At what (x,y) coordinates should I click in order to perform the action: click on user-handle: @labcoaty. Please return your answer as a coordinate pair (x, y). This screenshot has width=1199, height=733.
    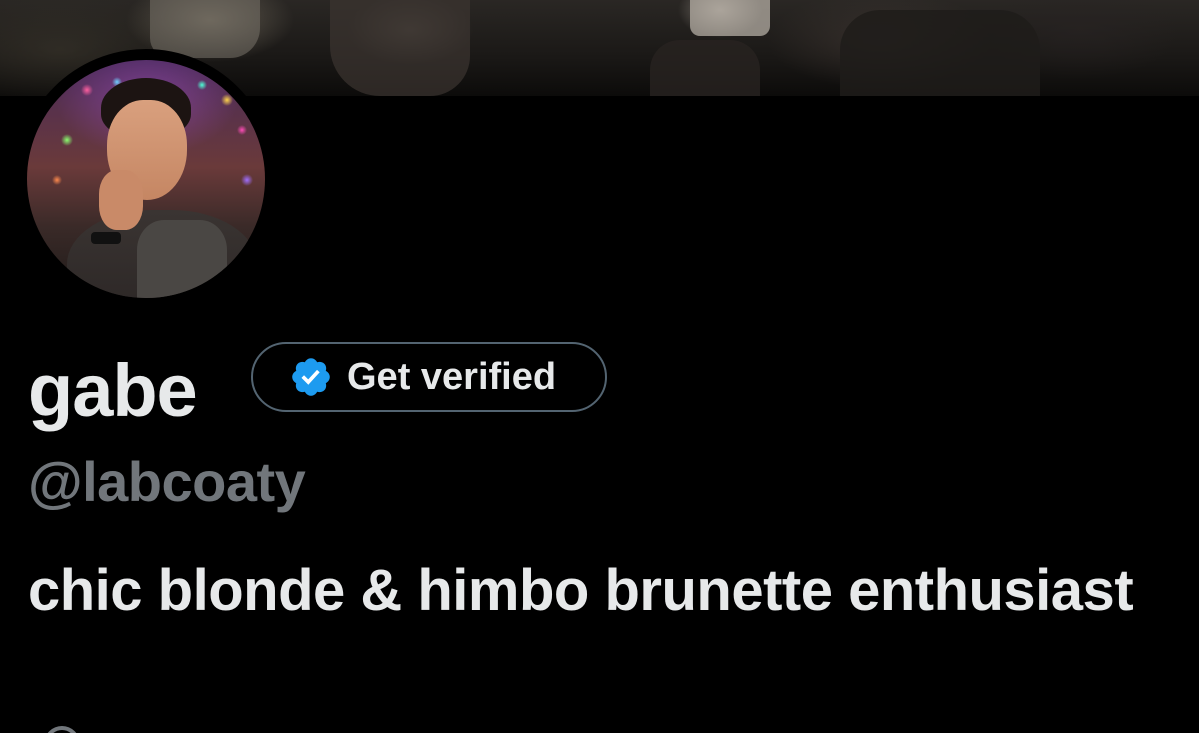
    Looking at the image, I should click on (167, 481).